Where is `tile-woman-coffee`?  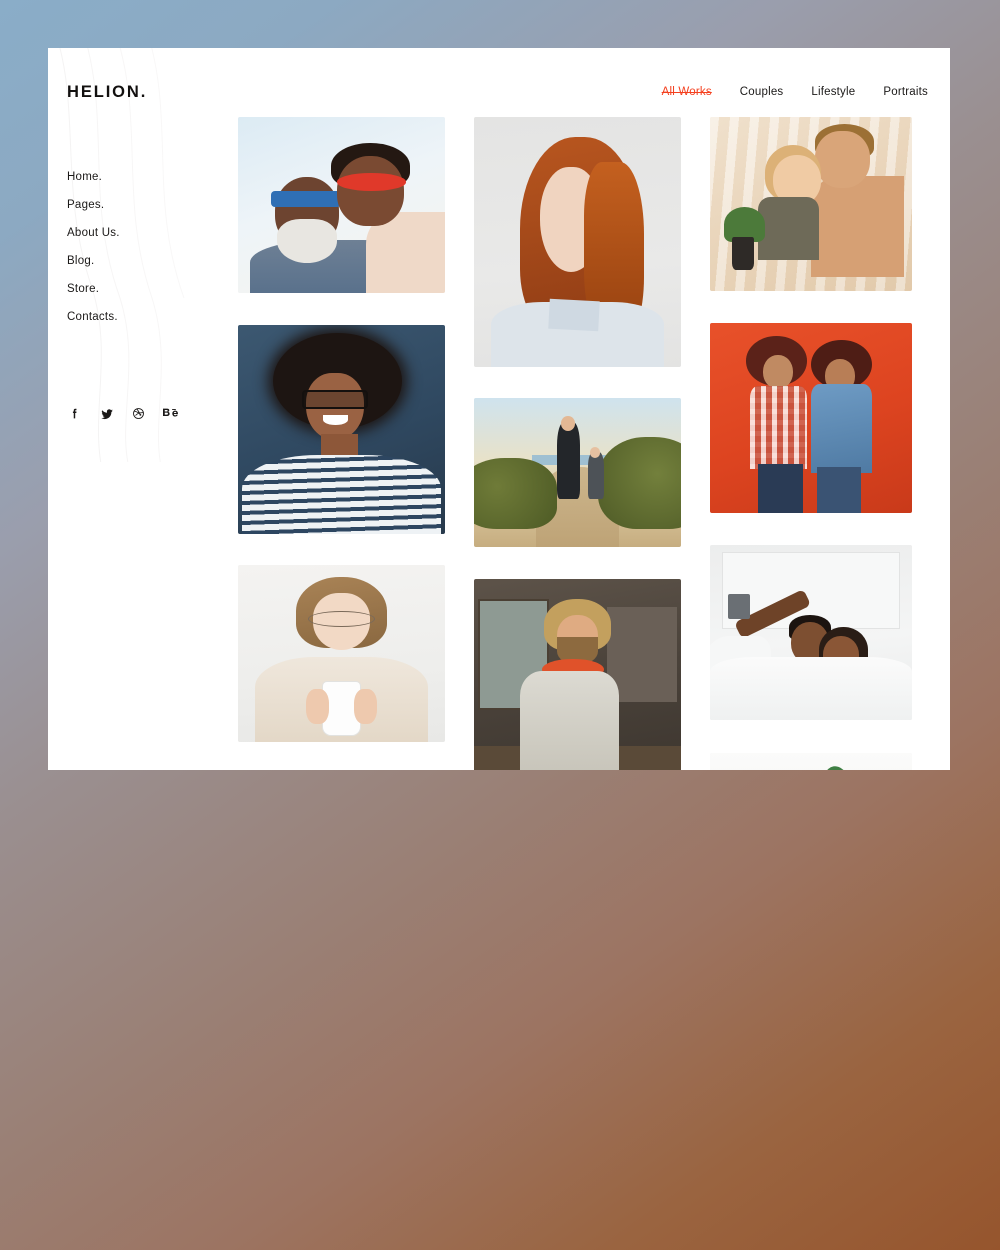
tile-woman-coffee is located at coordinates (341, 653).